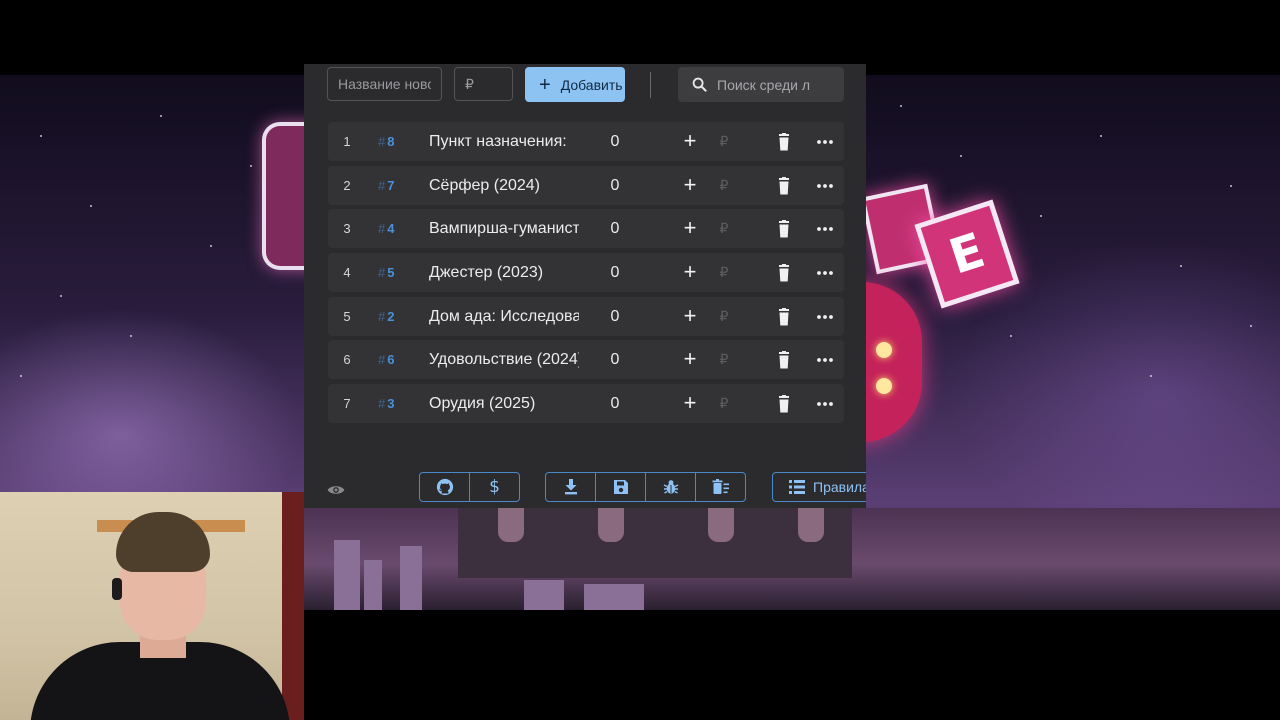  What do you see at coordinates (336, 490) in the screenshot?
I see `eye-icon` at bounding box center [336, 490].